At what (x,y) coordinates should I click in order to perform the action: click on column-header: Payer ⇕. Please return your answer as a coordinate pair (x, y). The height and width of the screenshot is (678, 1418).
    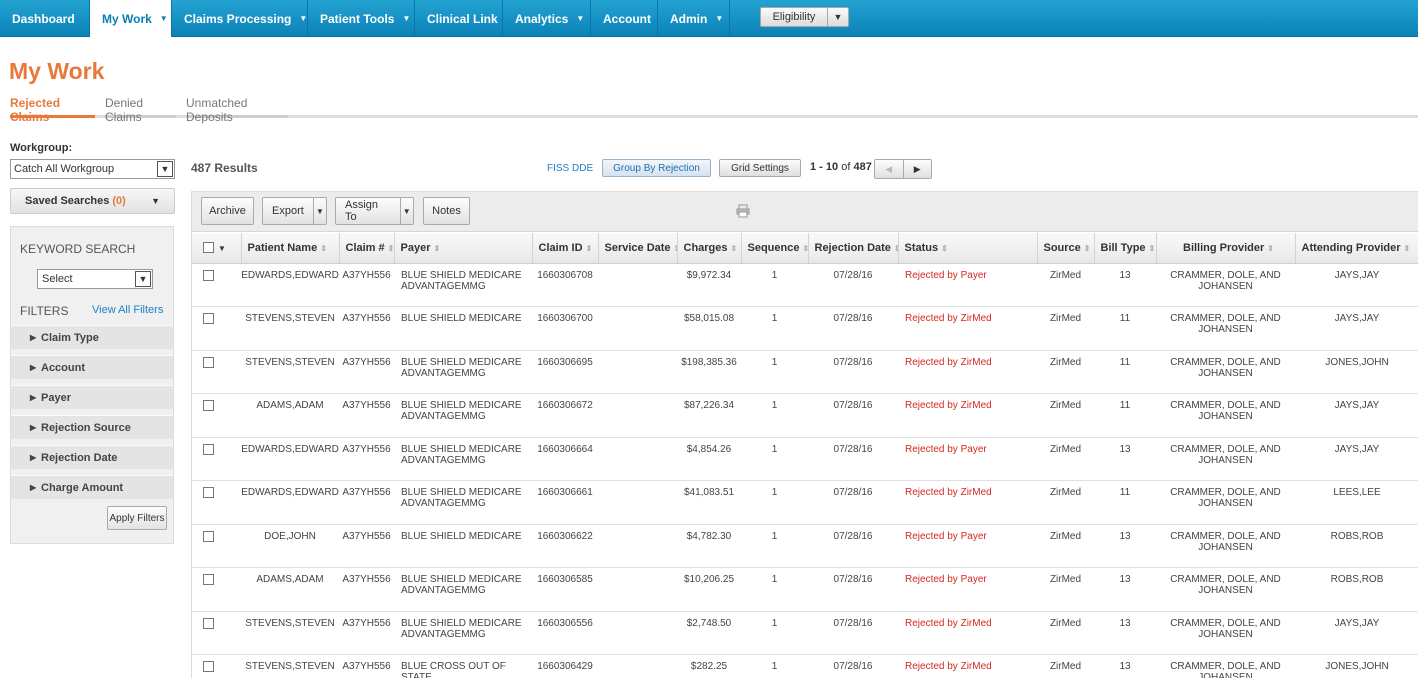
    Looking at the image, I should click on (463, 248).